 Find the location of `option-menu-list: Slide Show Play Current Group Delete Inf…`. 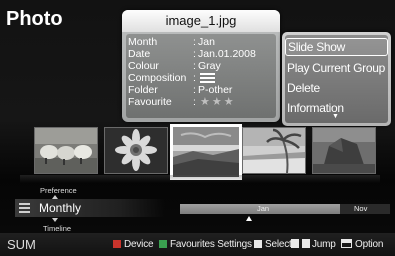

option-menu-list: Slide Show Play Current Group Delete Inf… is located at coordinates (336, 79).